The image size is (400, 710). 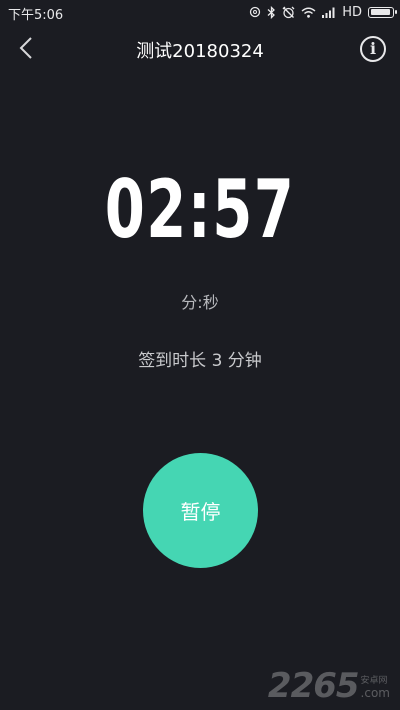 I want to click on info-button: i, so click(x=373, y=49).